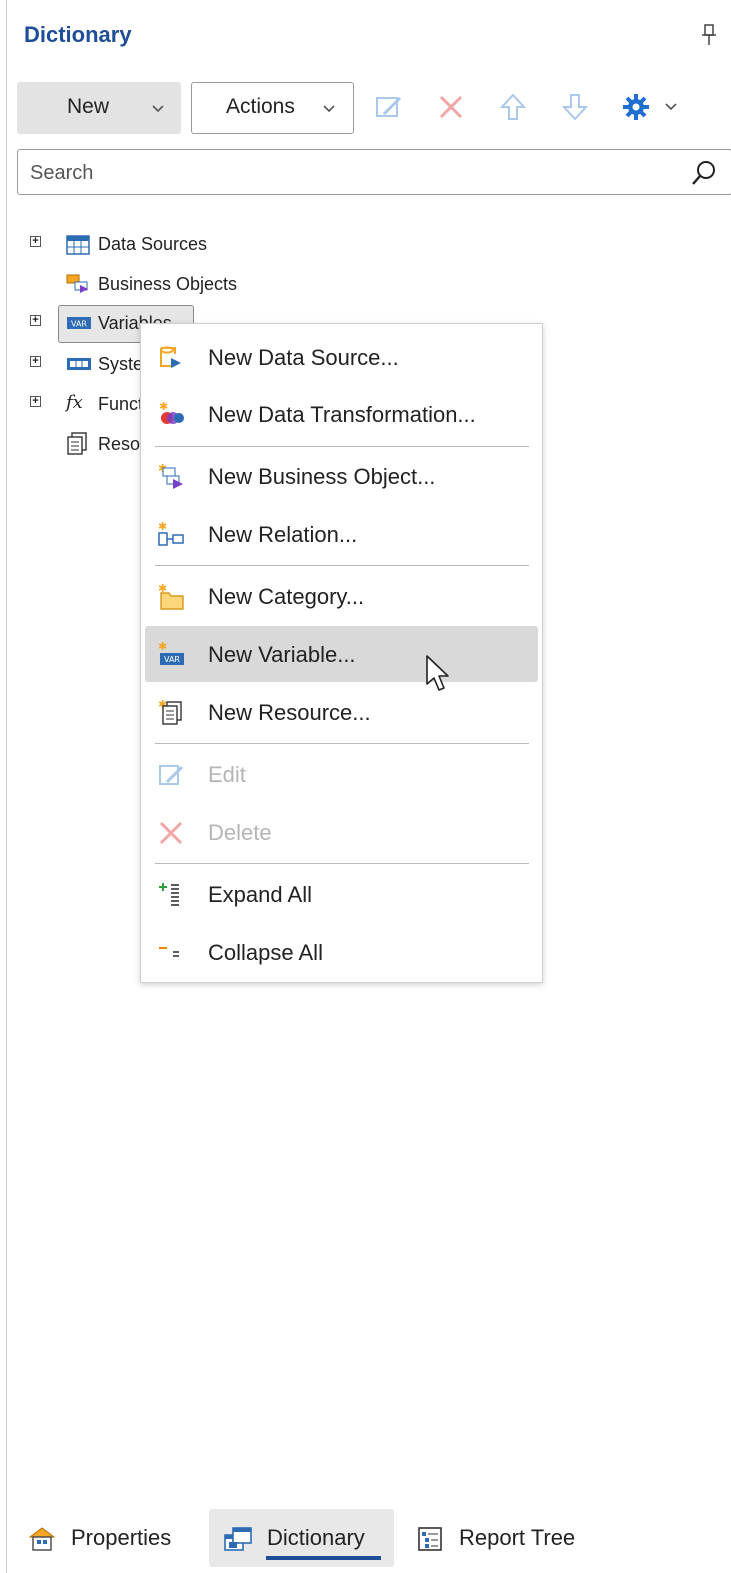 The image size is (731, 1573). I want to click on panel-left-border, so click(6, 786).